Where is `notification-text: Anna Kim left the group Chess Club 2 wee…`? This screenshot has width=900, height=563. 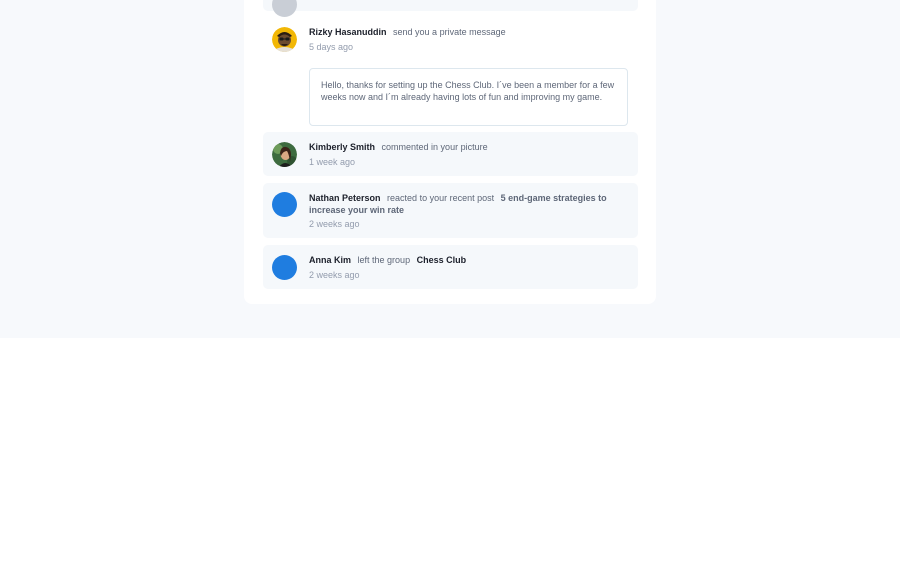
notification-text: Anna Kim left the group Chess Club 2 wee… is located at coordinates (468, 267).